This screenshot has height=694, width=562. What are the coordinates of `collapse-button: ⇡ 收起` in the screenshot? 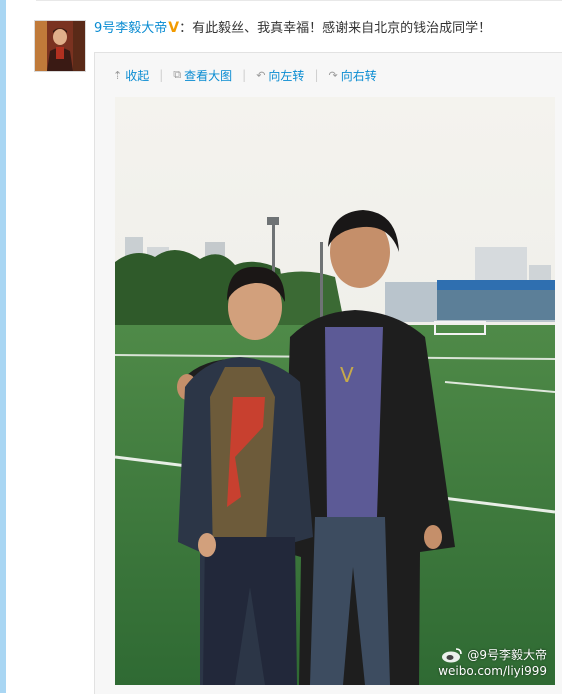 It's located at (131, 75).